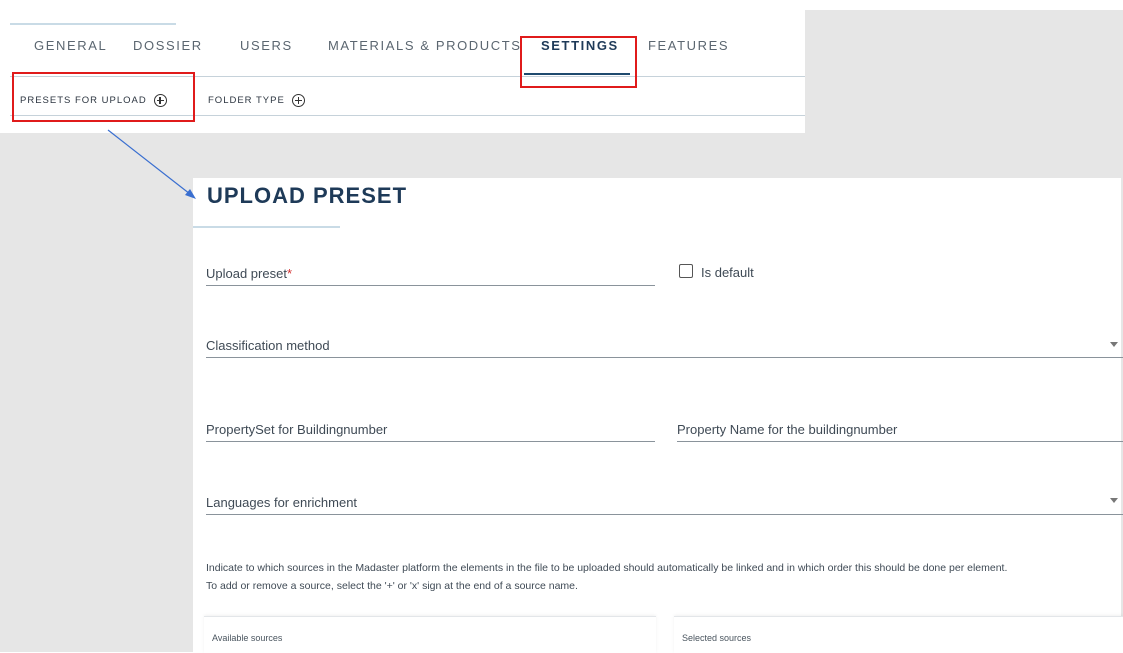 This screenshot has height=653, width=1123. I want to click on tab-general: GENERAL, so click(70, 45).